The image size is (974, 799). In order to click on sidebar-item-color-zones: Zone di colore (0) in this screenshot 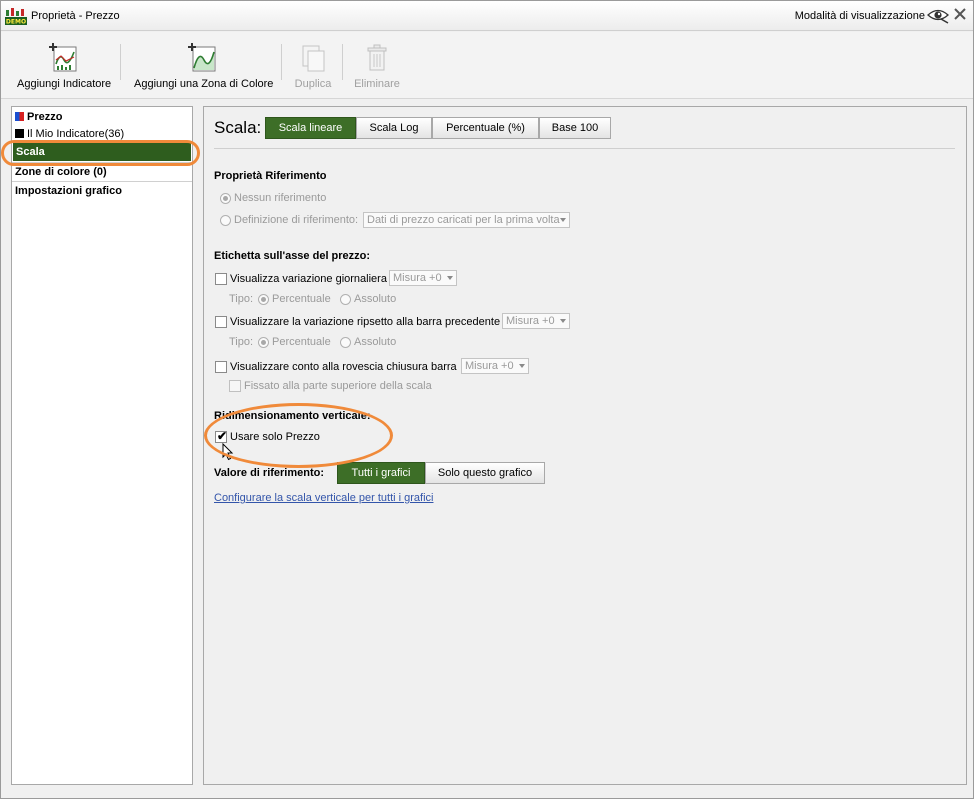, I will do `click(102, 172)`.